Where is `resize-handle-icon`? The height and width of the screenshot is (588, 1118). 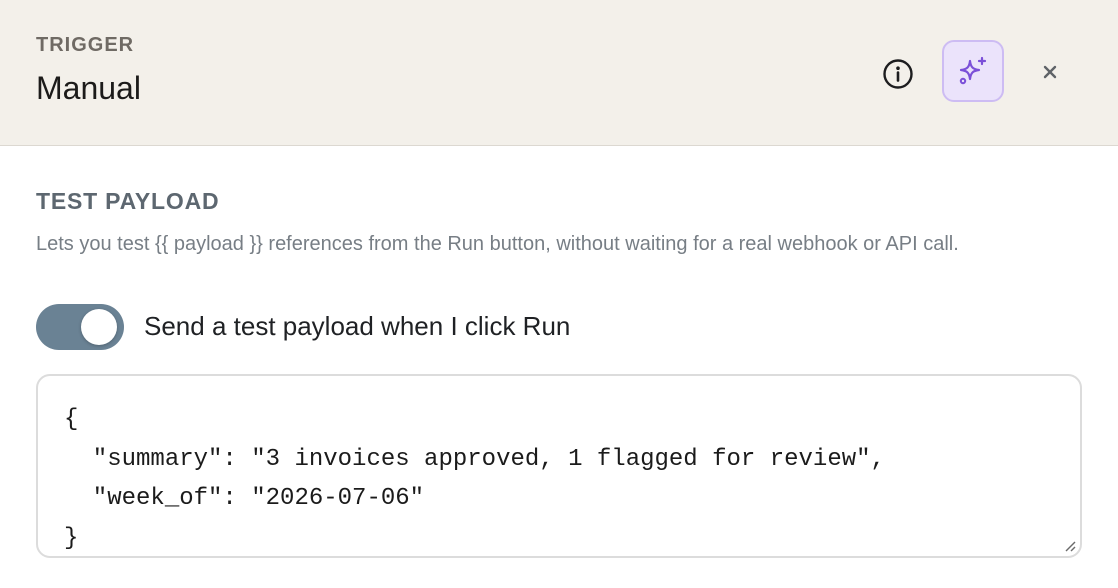
resize-handle-icon is located at coordinates (1069, 545).